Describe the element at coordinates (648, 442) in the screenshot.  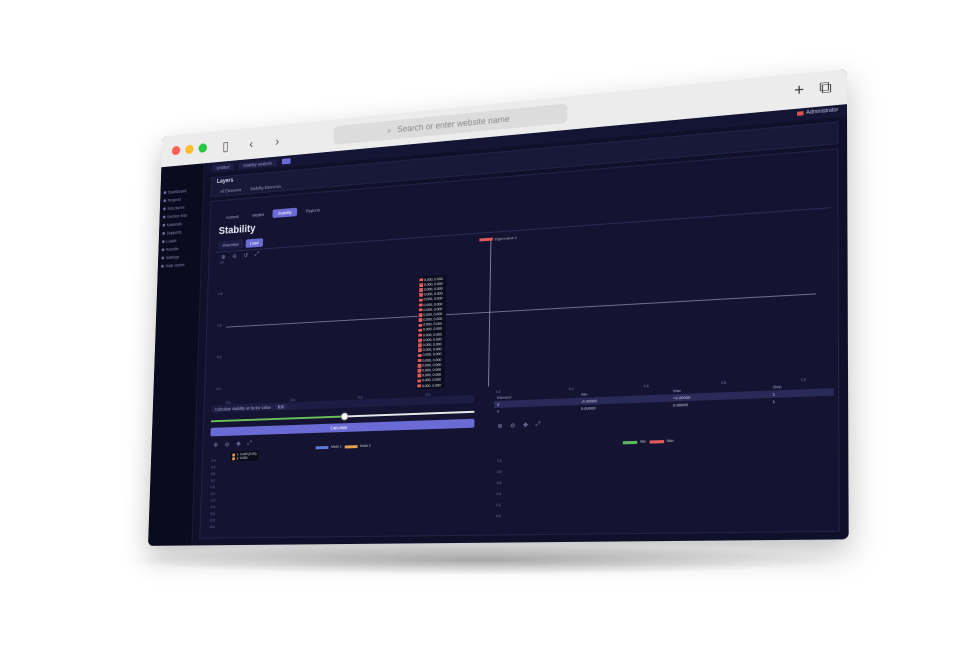
I see `right-chart-legend: Min Max` at that location.